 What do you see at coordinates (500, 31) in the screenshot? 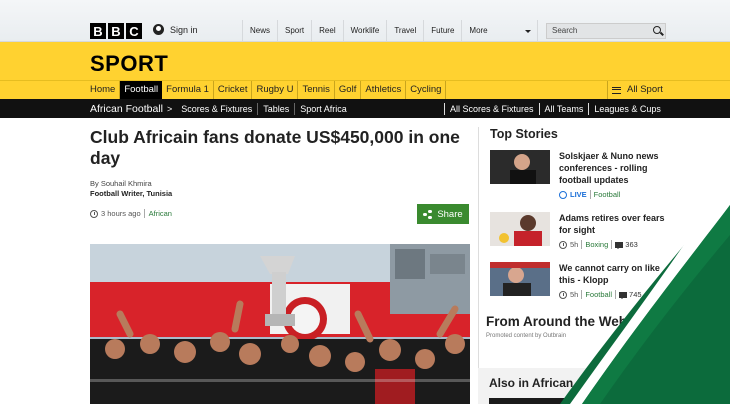
I see `global-nav-more: More` at bounding box center [500, 31].